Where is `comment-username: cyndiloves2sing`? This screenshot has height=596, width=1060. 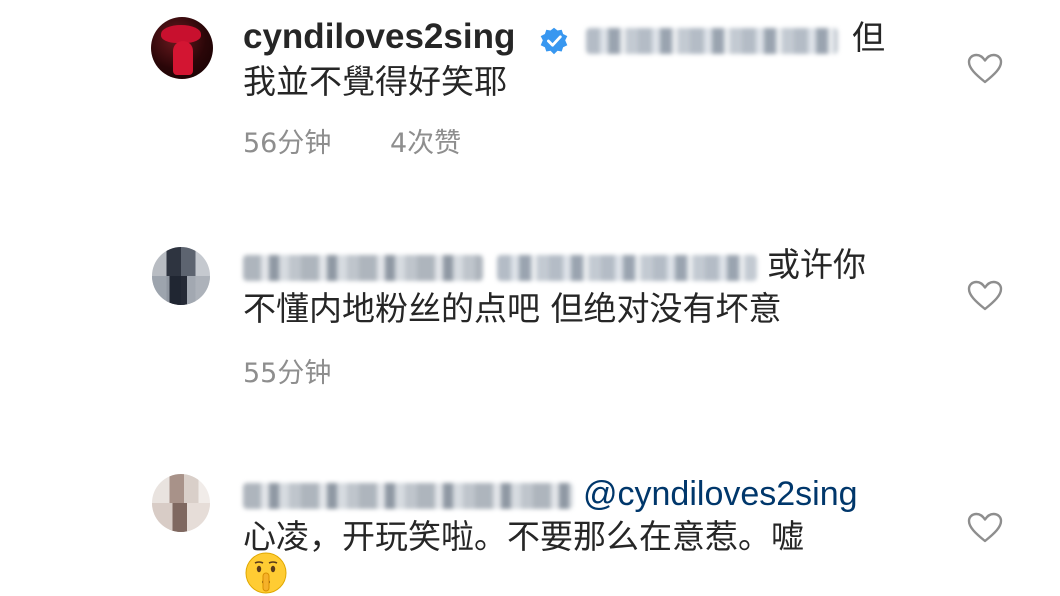
comment-username: cyndiloves2sing is located at coordinates (379, 37).